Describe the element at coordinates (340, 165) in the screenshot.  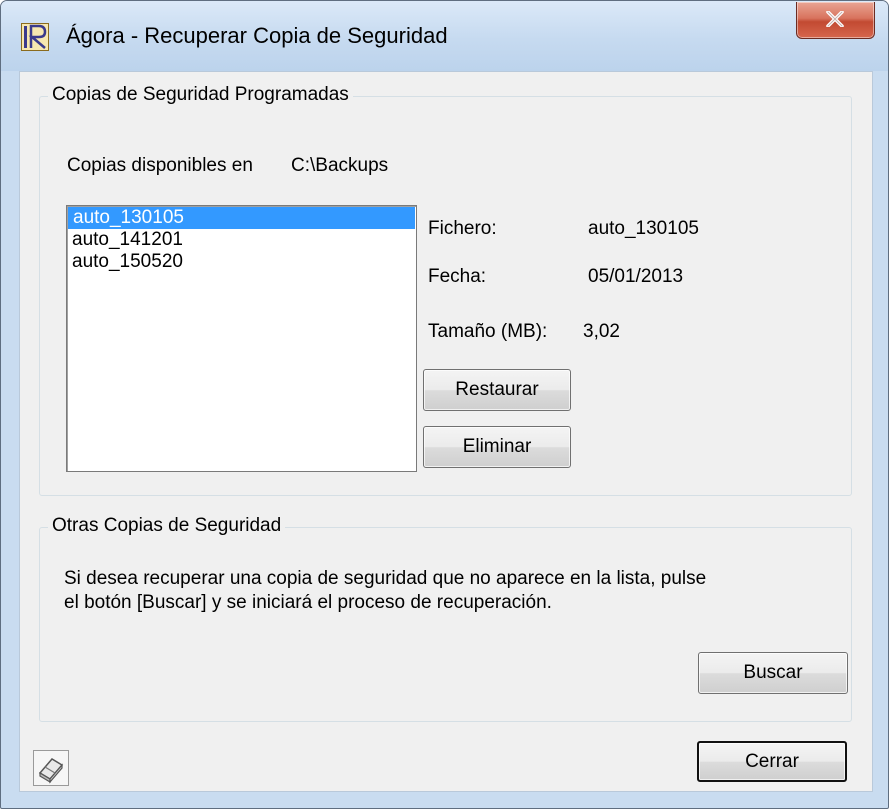
I see `backup-path-value: C:\Backups` at that location.